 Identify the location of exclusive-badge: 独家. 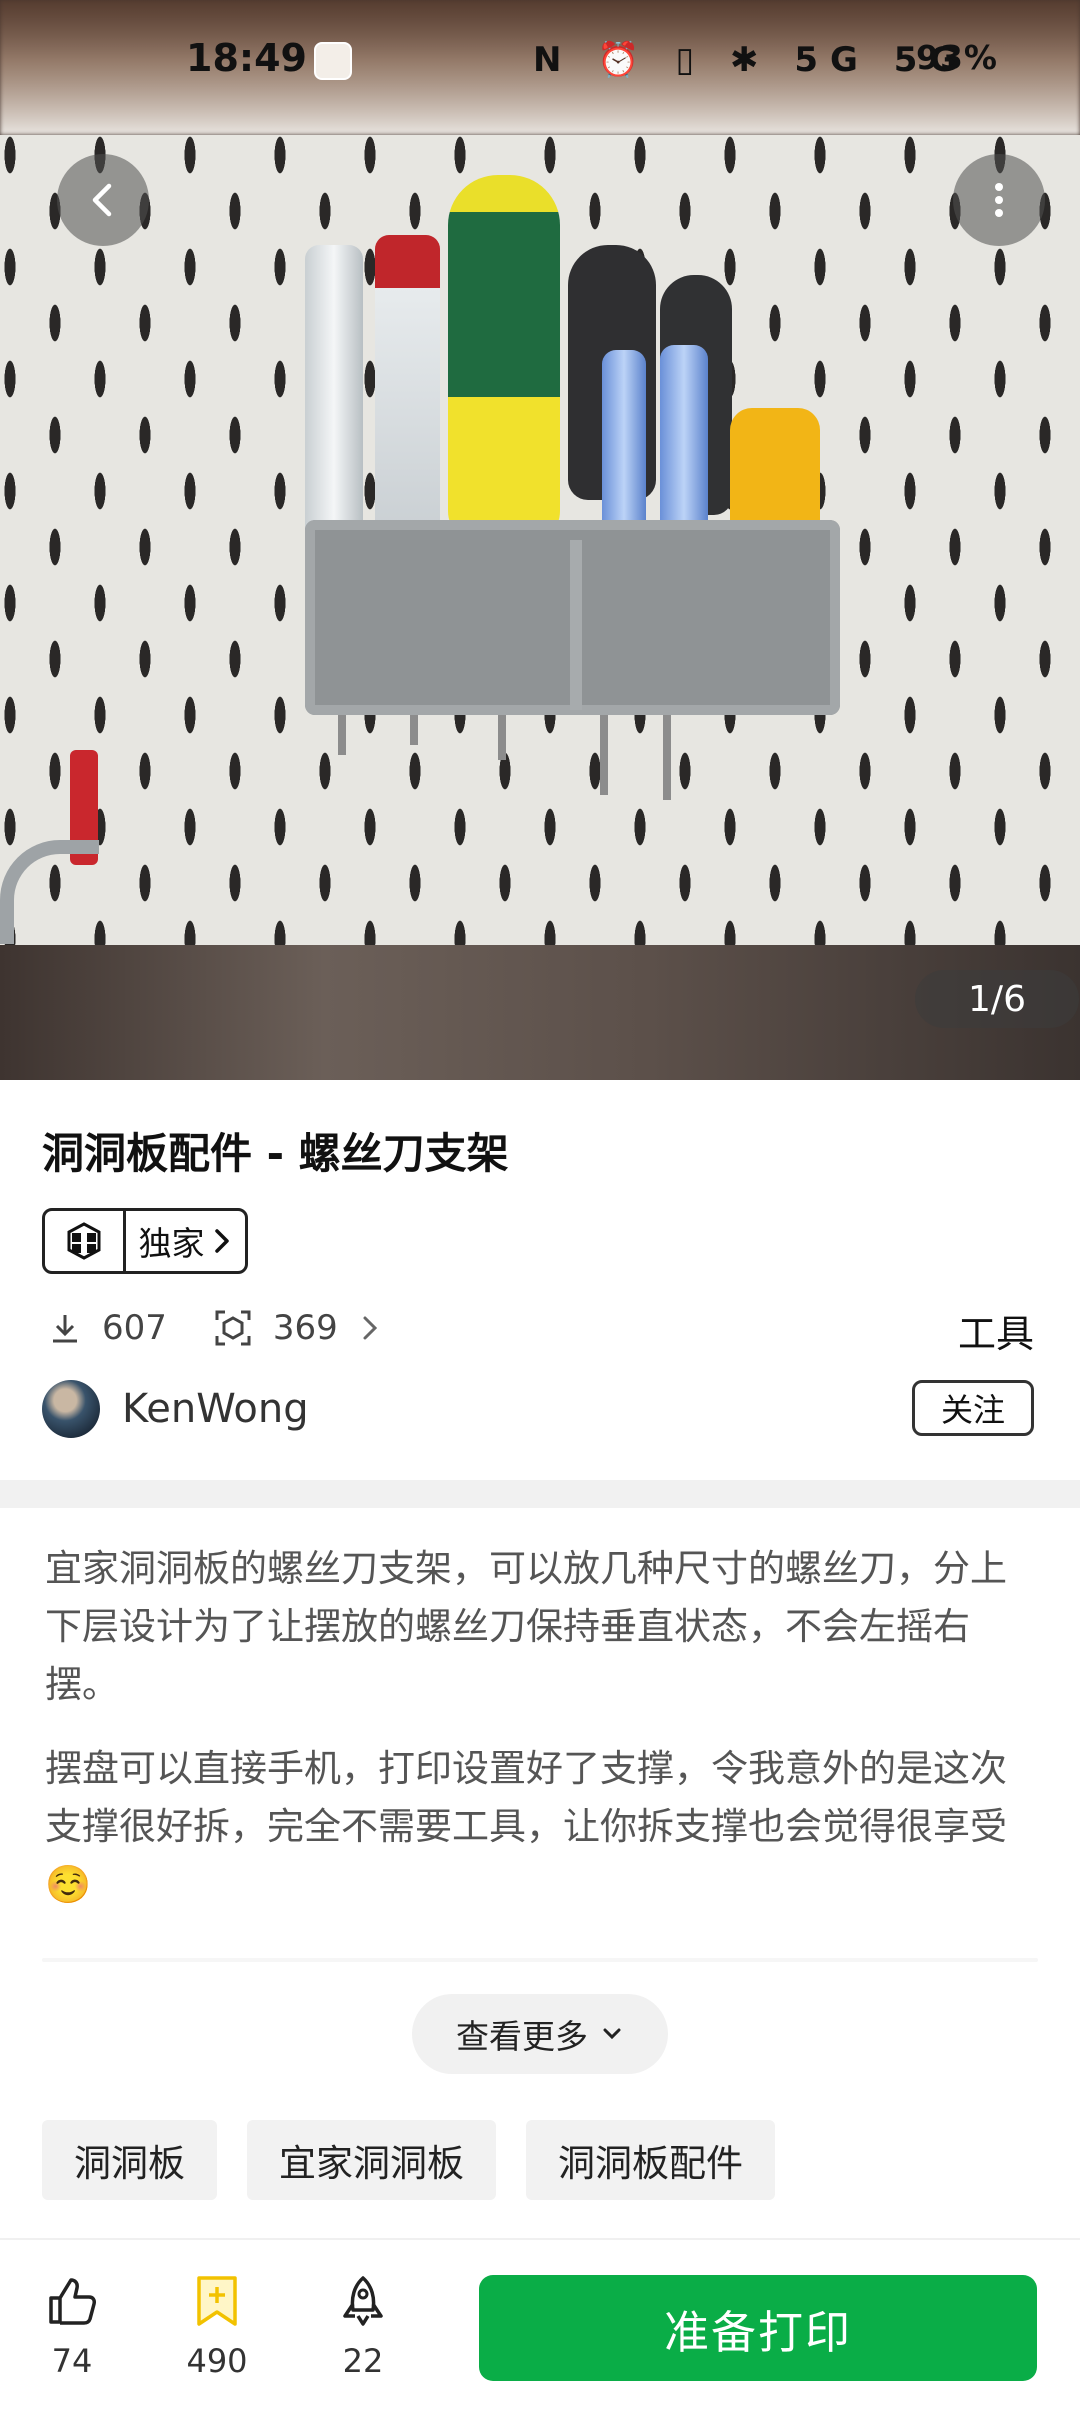
(145, 1241).